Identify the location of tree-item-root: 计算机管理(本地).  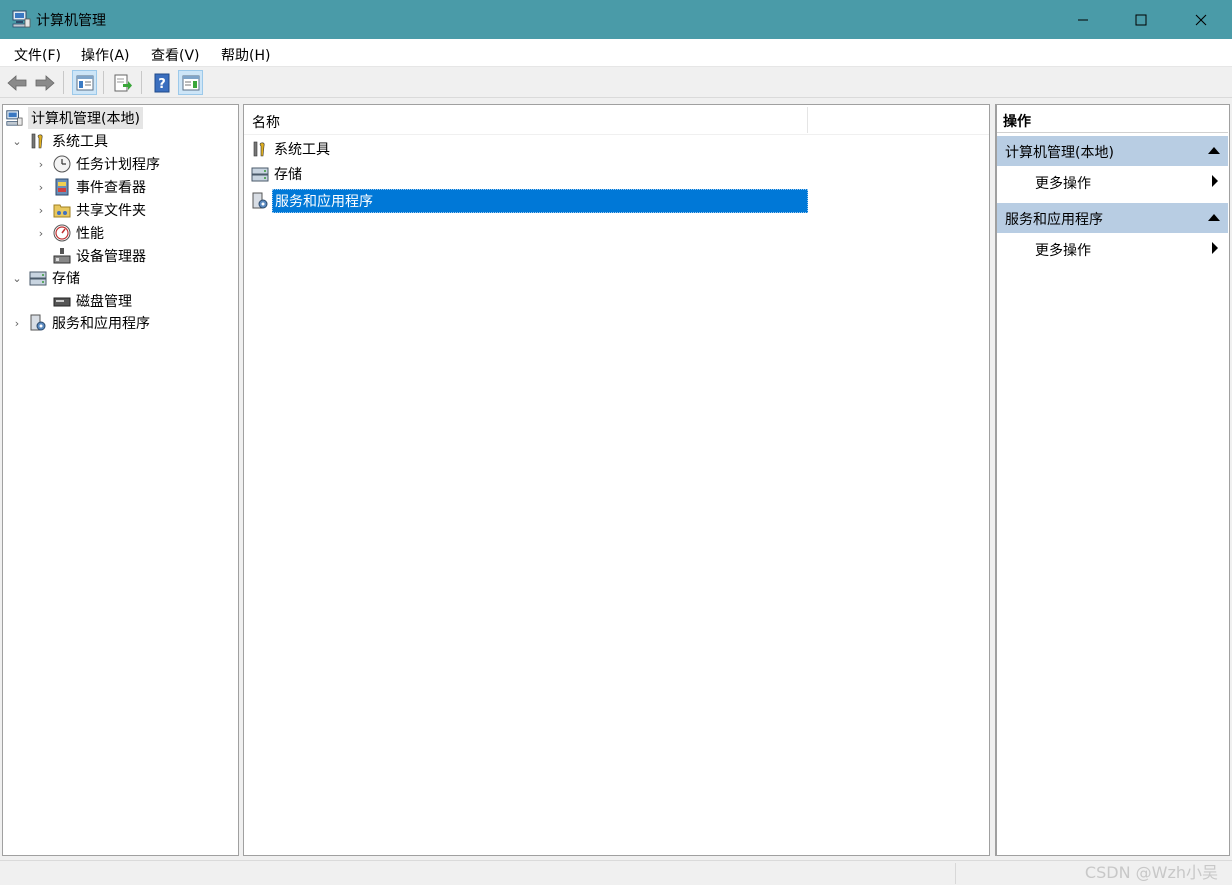
(74, 118).